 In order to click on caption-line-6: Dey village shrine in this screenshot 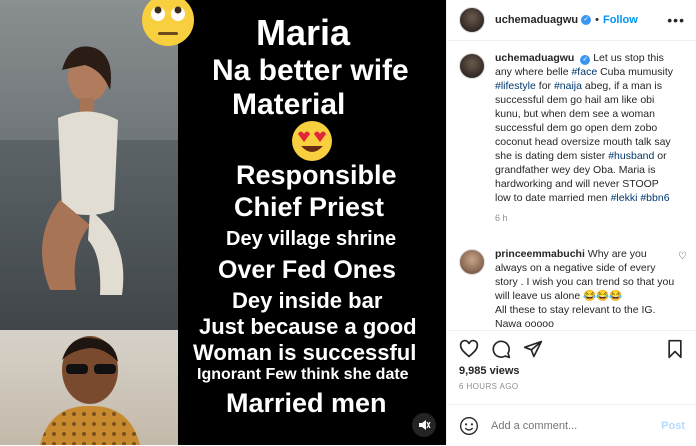, I will do `click(311, 239)`.